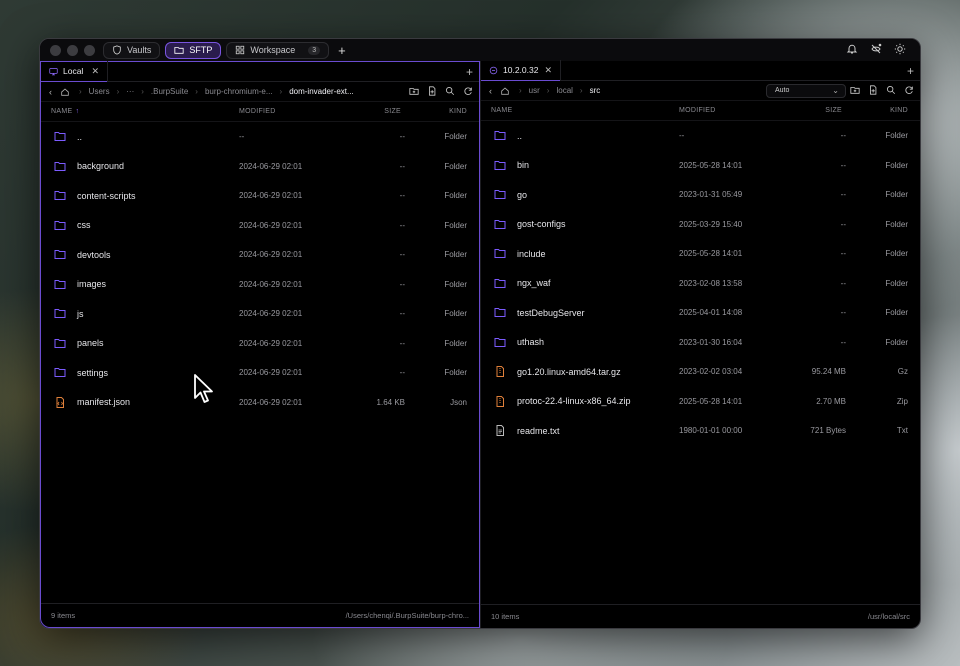  I want to click on table-row: settings 2024-06-29 02:01 -- Folder, so click(260, 373).